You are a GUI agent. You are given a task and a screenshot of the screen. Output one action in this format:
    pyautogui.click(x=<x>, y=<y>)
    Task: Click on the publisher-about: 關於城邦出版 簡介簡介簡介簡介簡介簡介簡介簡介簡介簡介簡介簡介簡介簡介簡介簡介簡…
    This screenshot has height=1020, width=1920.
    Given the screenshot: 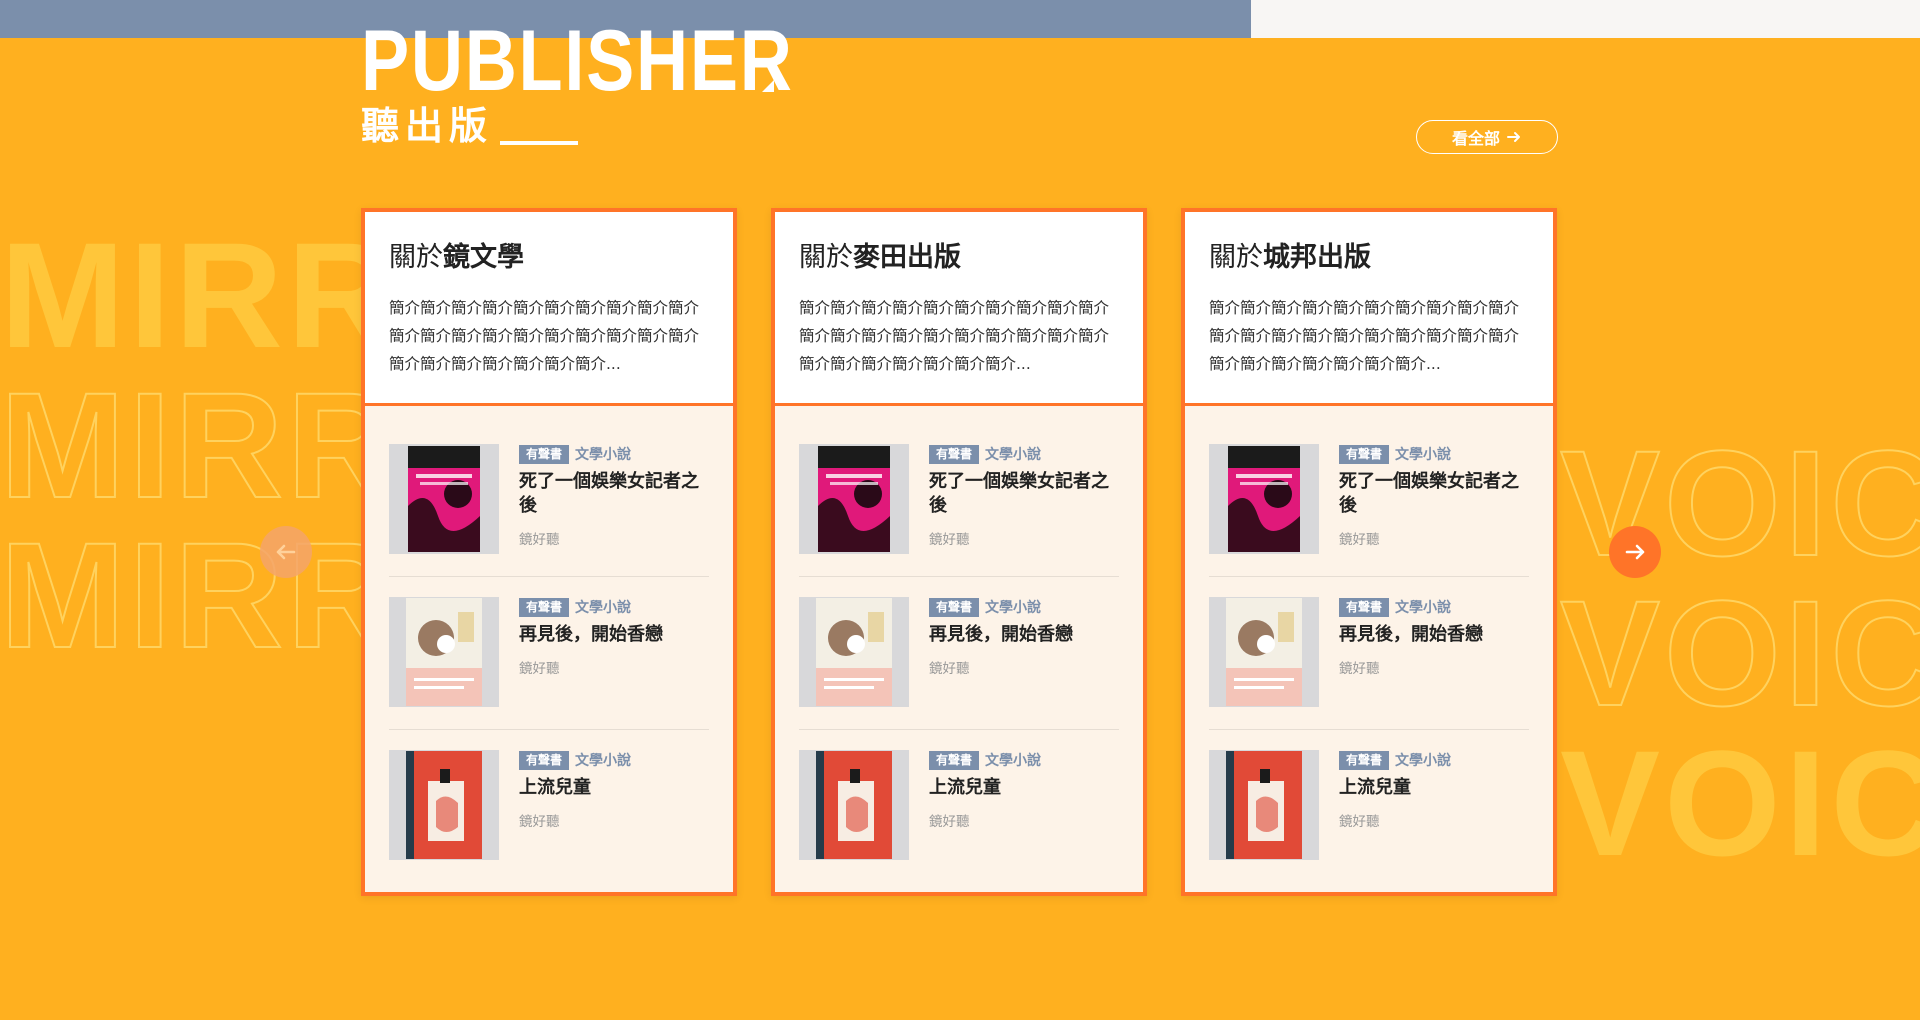 What is the action you would take?
    pyautogui.click(x=1369, y=309)
    